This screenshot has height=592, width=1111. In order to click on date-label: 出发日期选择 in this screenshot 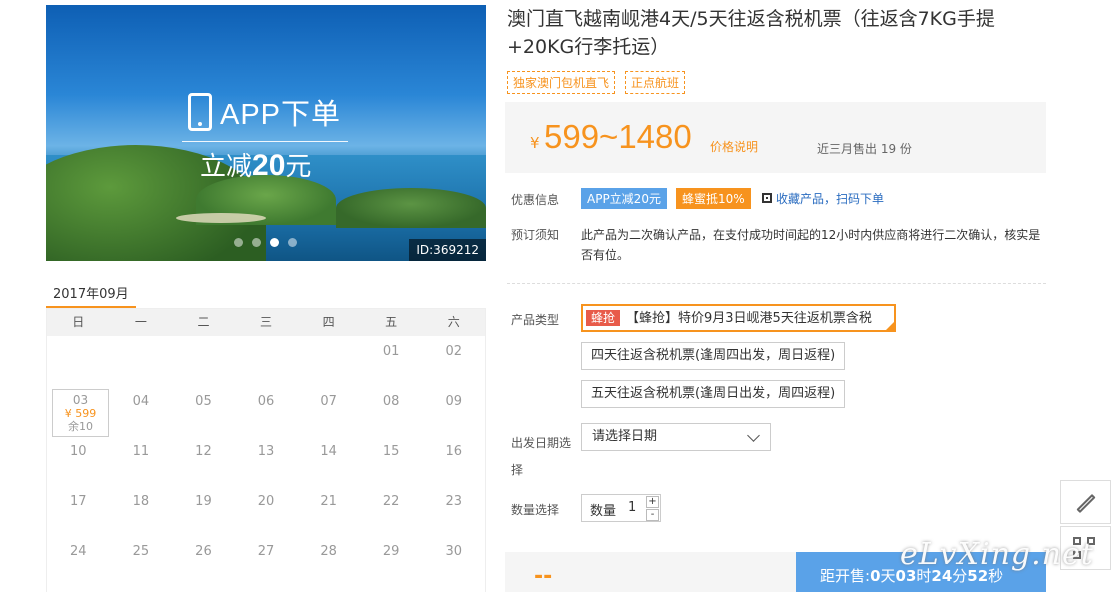, I will do `click(541, 456)`.